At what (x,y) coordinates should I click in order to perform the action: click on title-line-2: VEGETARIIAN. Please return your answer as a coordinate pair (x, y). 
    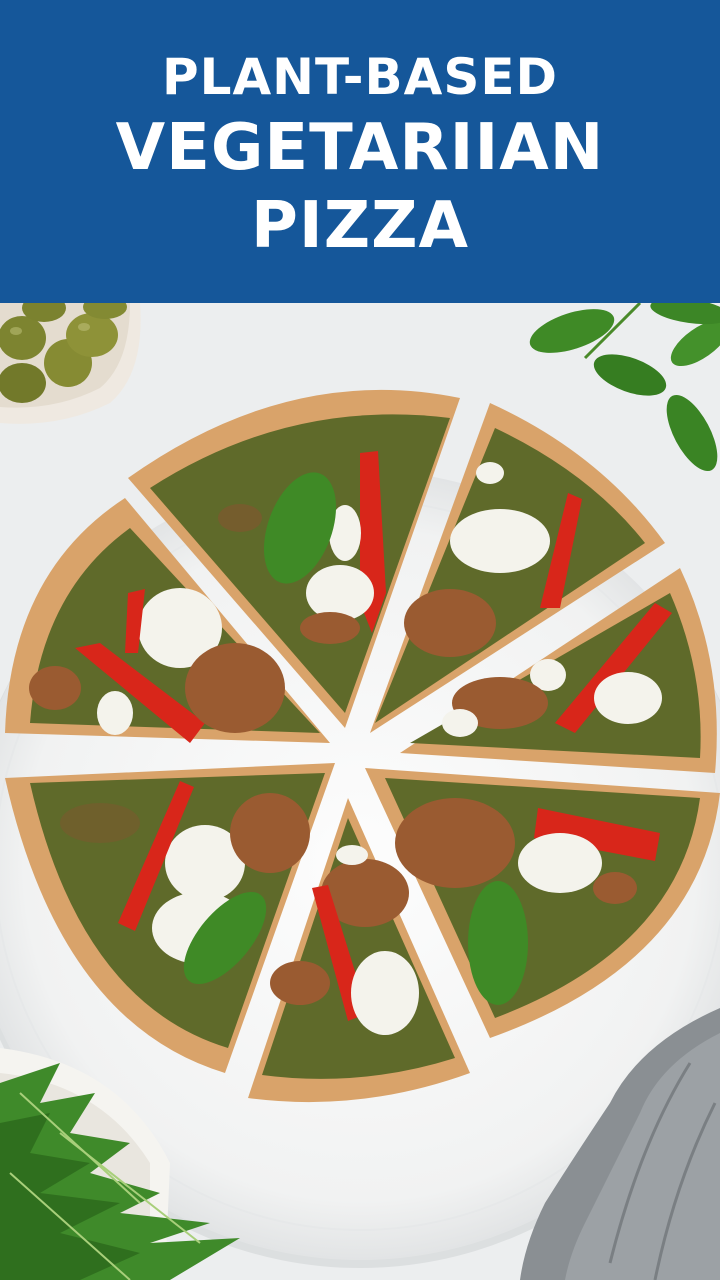
    Looking at the image, I should click on (360, 147).